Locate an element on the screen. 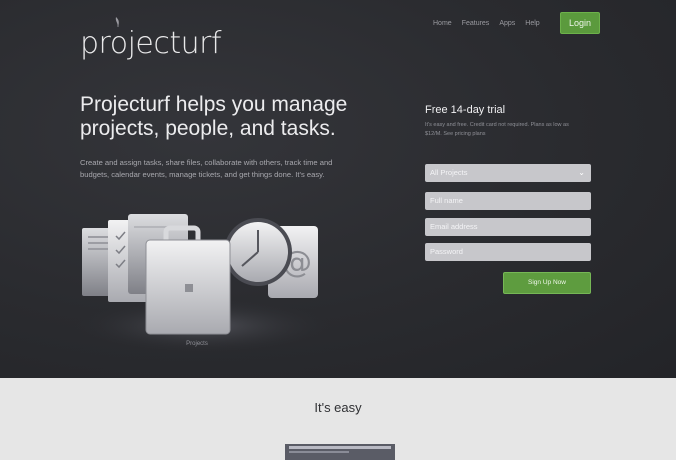  plan-select: All Projects ⌄ is located at coordinates (508, 173).